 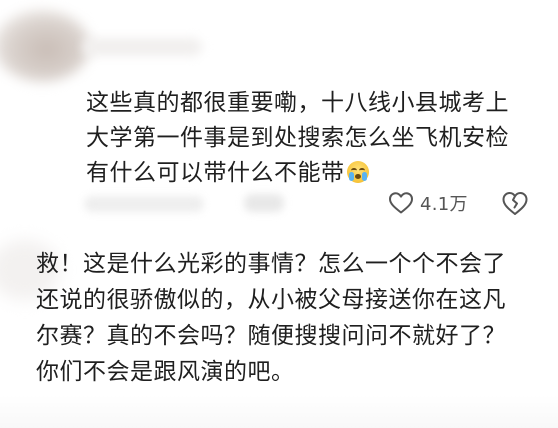 I want to click on crying-face-emoji-icon, so click(x=357, y=172).